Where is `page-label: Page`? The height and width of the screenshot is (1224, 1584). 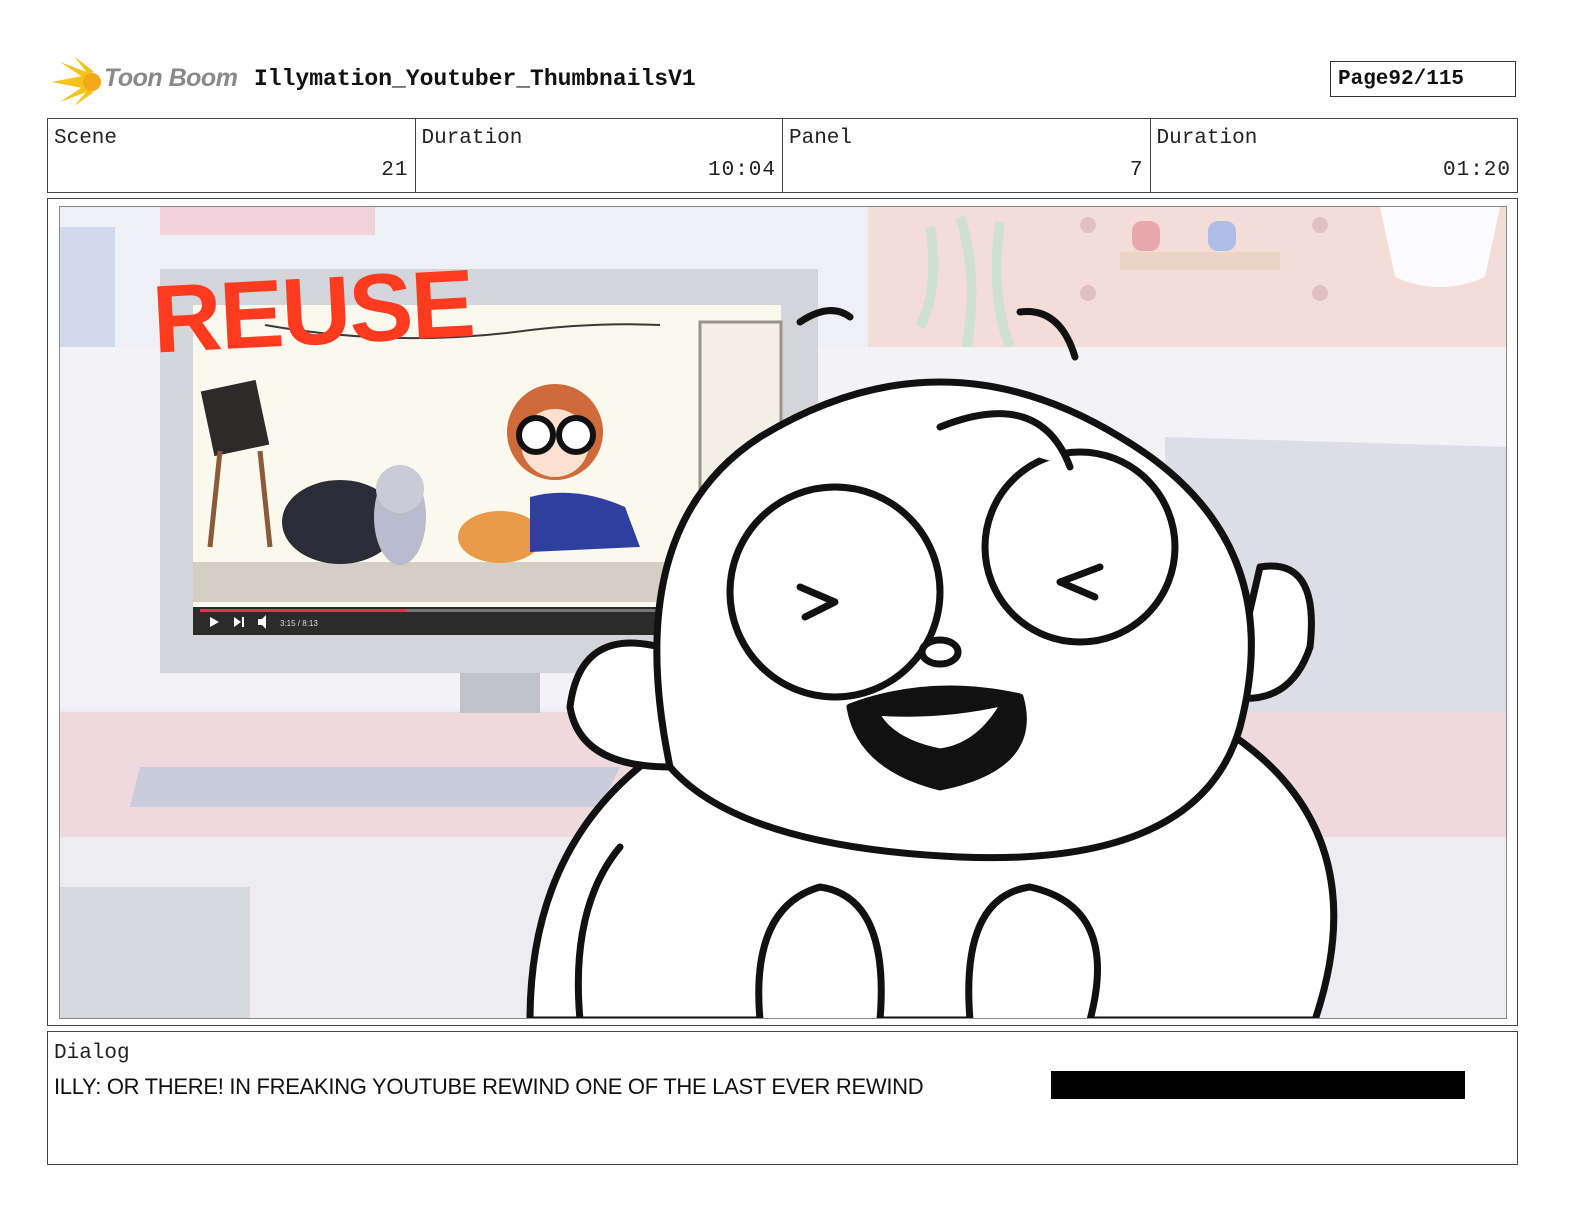
page-label: Page is located at coordinates (1363, 79).